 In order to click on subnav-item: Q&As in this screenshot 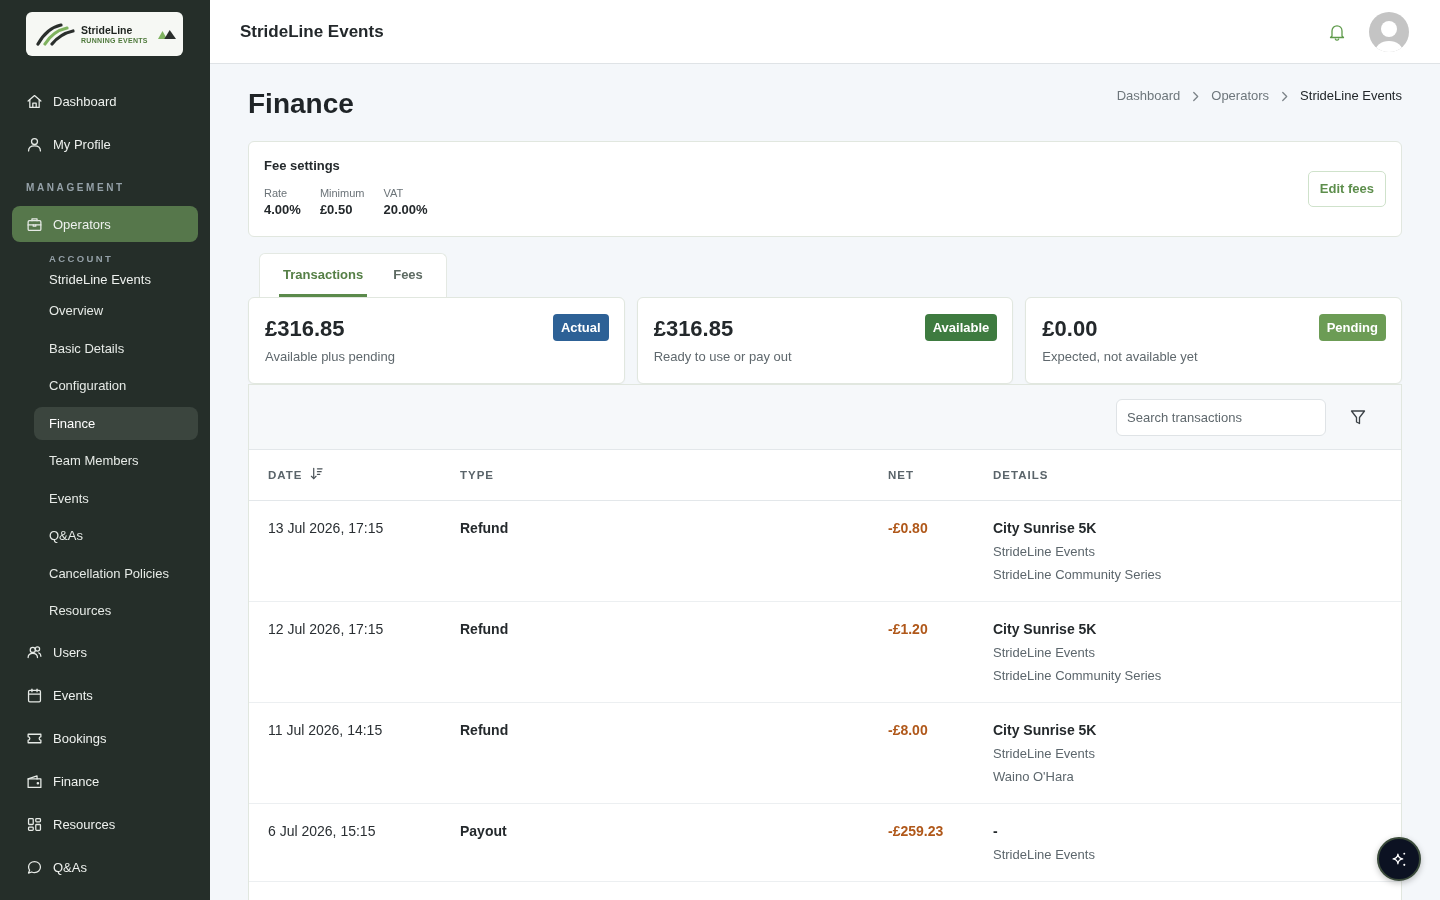, I will do `click(116, 535)`.